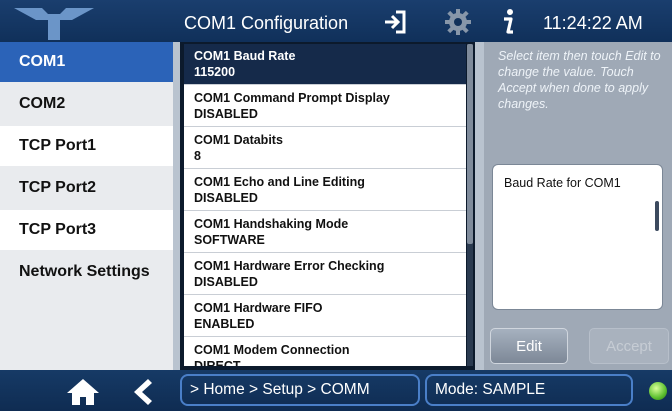  I want to click on gear-icon, so click(458, 22).